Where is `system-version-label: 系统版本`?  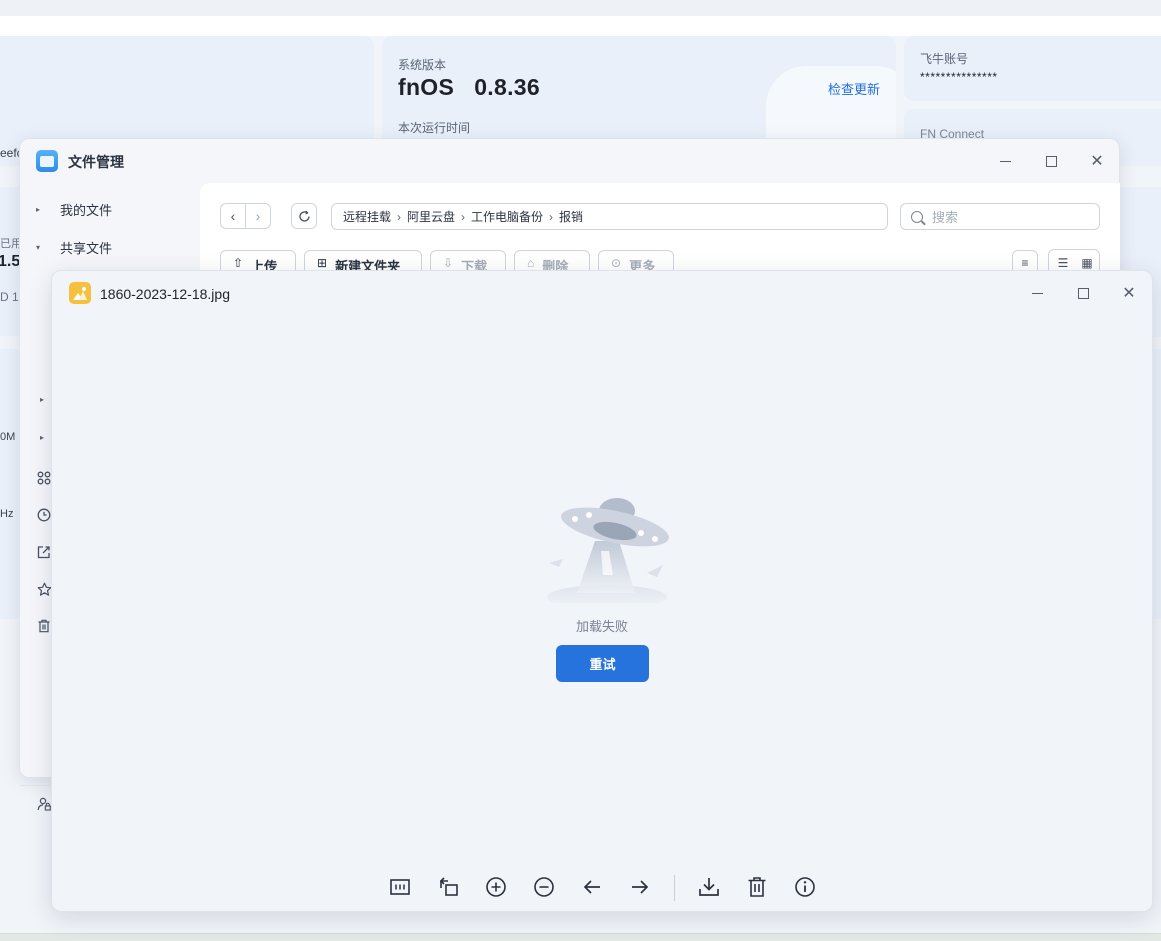
system-version-label: 系统版本 is located at coordinates (422, 65).